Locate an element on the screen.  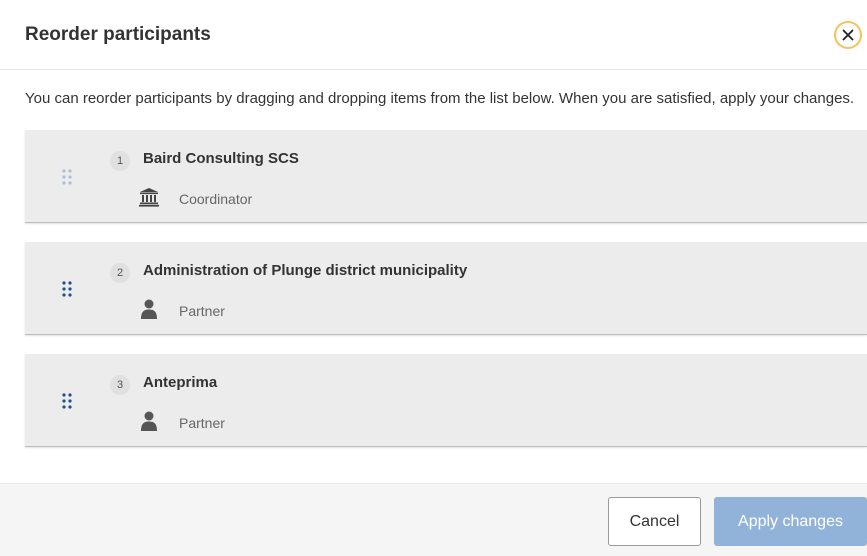
close-icon is located at coordinates (848, 35).